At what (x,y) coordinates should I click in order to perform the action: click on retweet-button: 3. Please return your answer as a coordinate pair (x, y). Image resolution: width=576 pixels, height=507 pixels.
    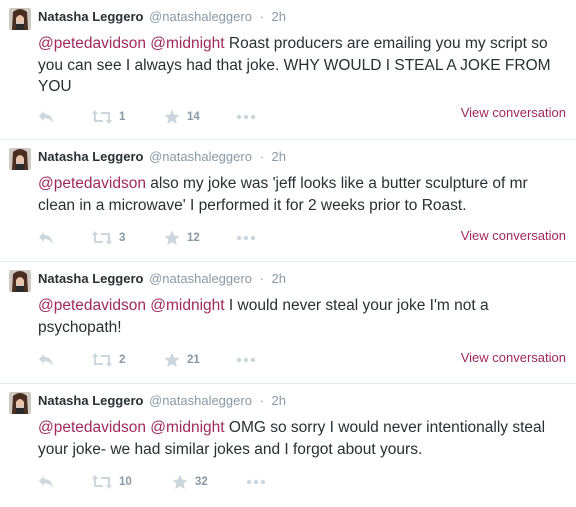
    Looking at the image, I should click on (108, 238).